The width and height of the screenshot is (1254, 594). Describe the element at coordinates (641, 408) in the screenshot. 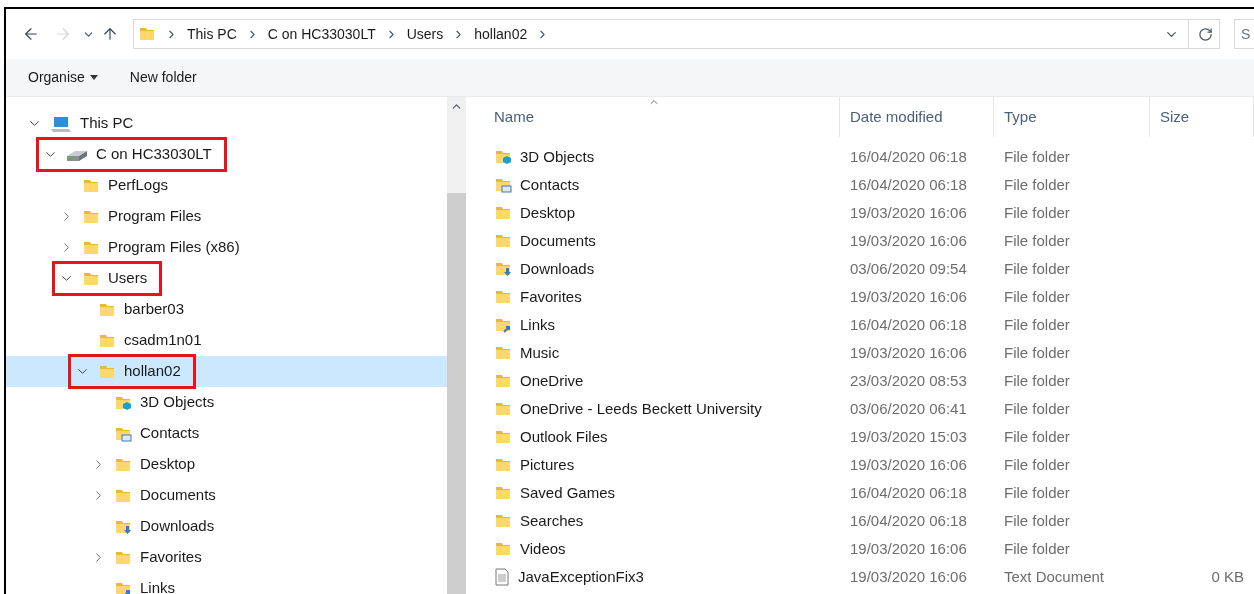

I see `file-name: OneDrive - Leeds Beckett University` at that location.